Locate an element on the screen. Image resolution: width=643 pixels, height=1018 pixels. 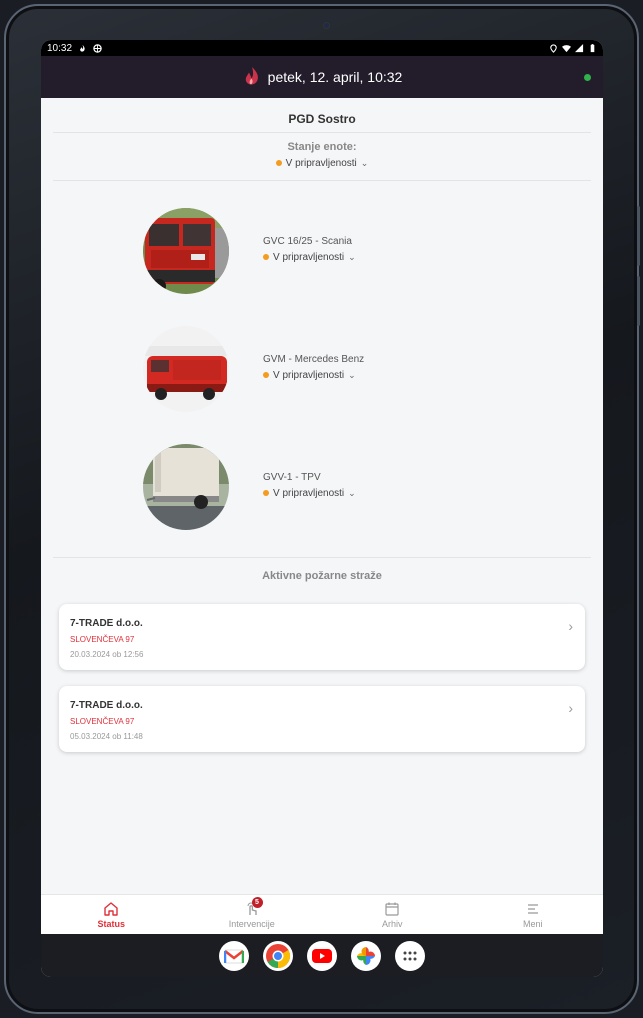
nav-interventions: 5 Intervencije is located at coordinates (252, 914).